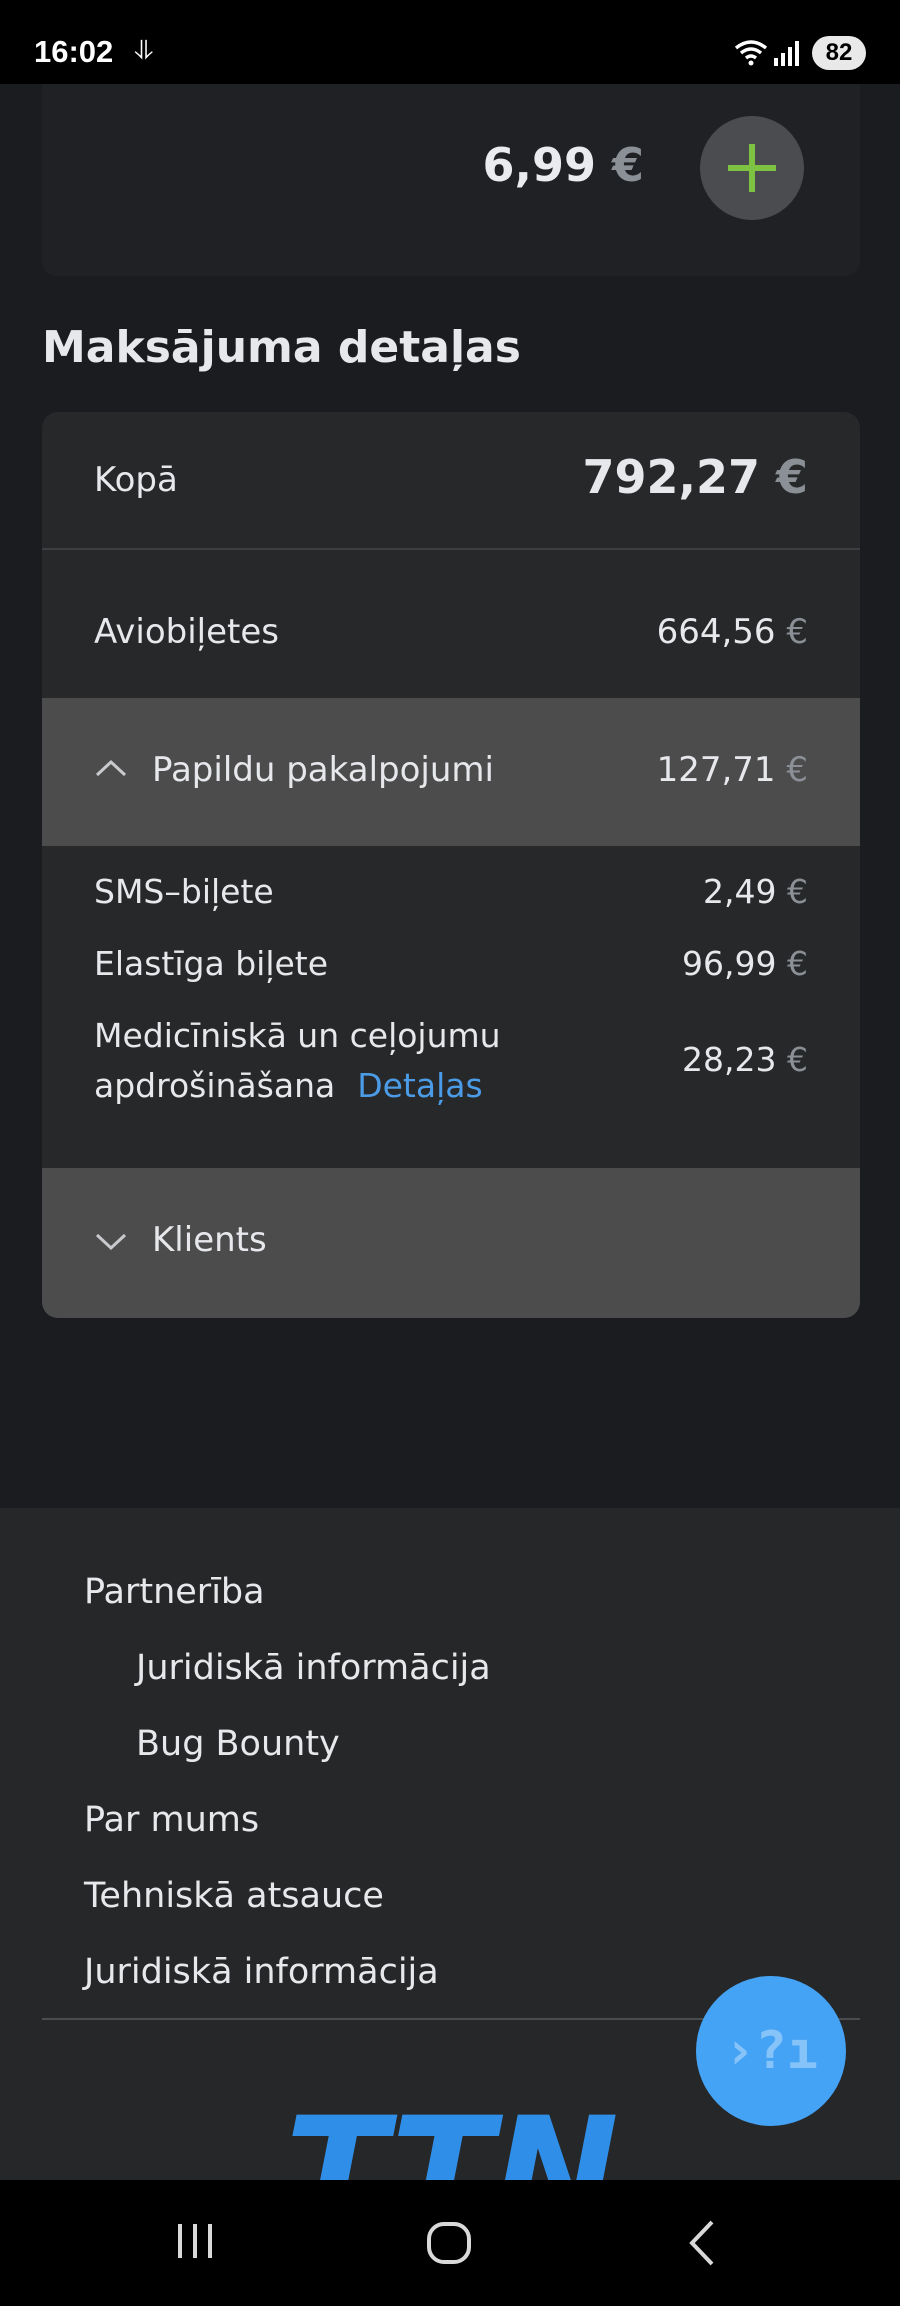  Describe the element at coordinates (771, 2051) in the screenshot. I see `help-chat-button: ›?ı` at that location.